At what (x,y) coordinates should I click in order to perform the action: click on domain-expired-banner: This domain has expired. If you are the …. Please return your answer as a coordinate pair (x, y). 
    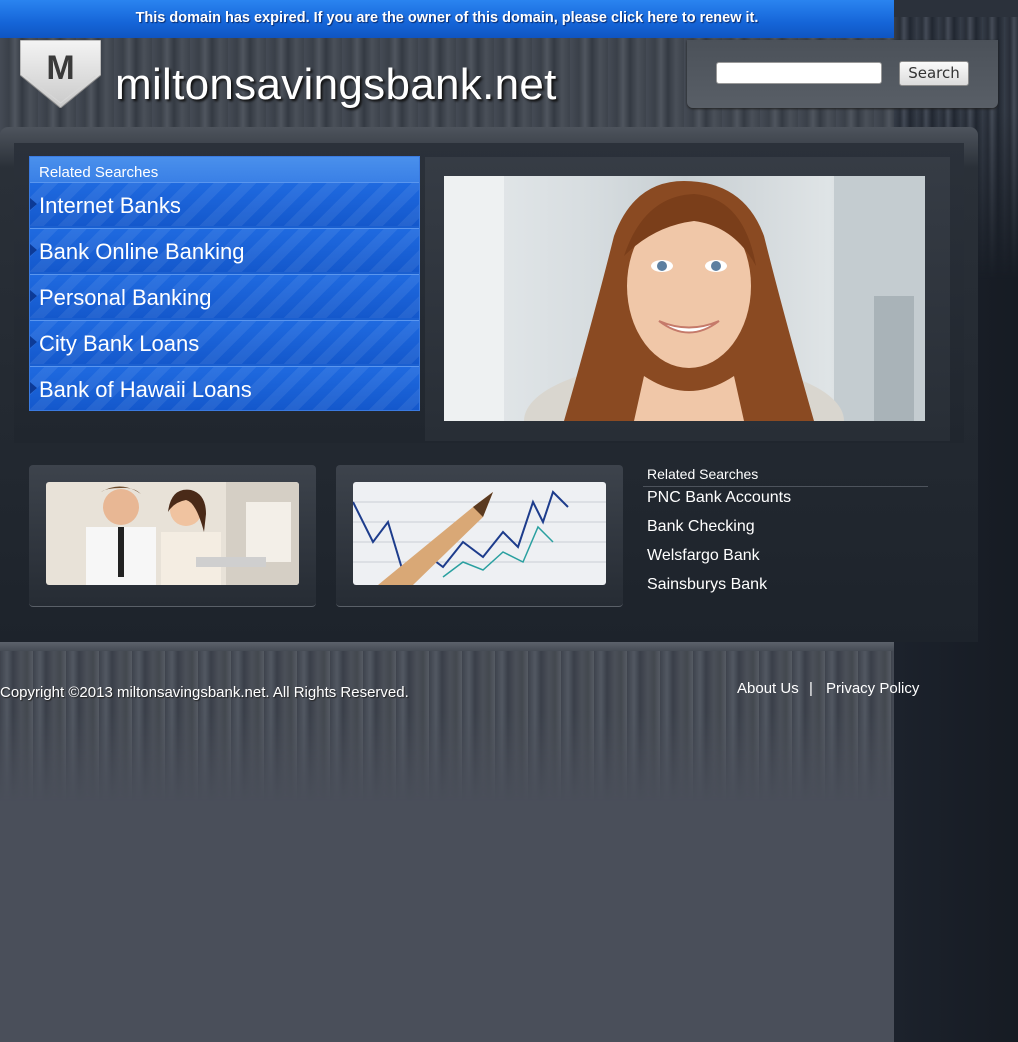
    Looking at the image, I should click on (447, 19).